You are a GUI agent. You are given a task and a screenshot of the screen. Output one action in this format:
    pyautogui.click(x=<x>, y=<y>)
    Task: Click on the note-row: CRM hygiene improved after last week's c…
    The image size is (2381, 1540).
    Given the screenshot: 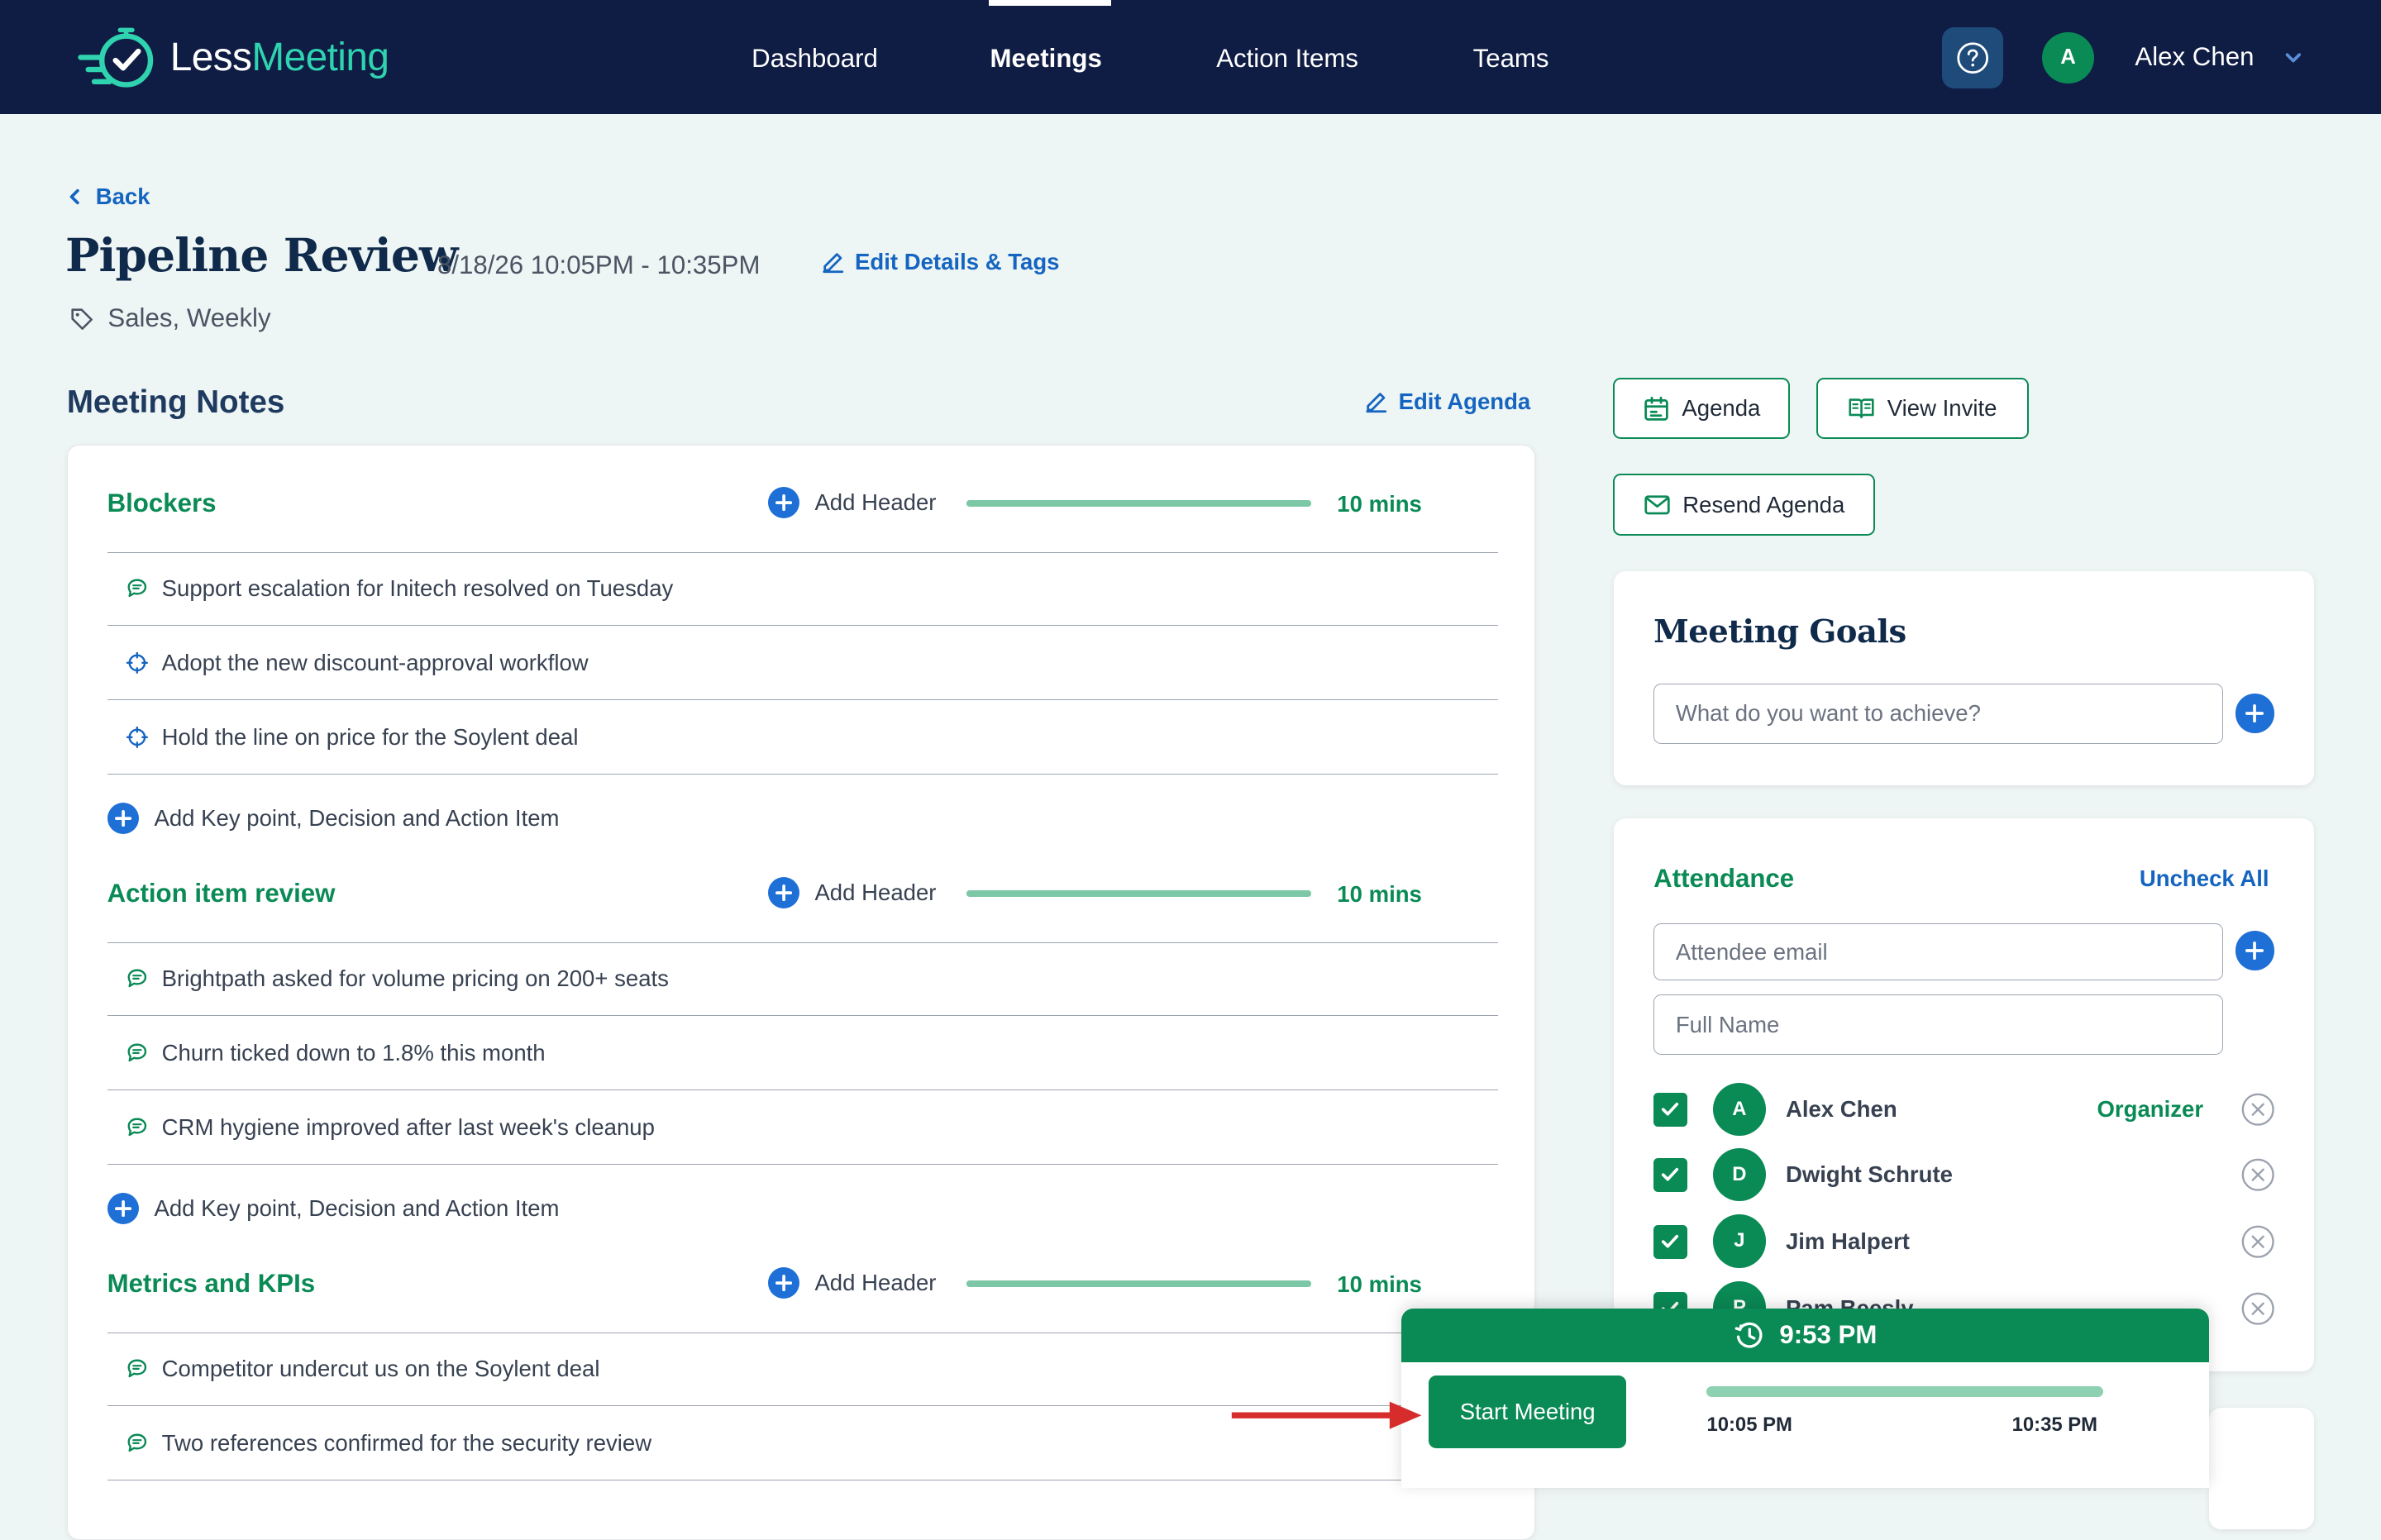 What is the action you would take?
    pyautogui.click(x=802, y=1128)
    